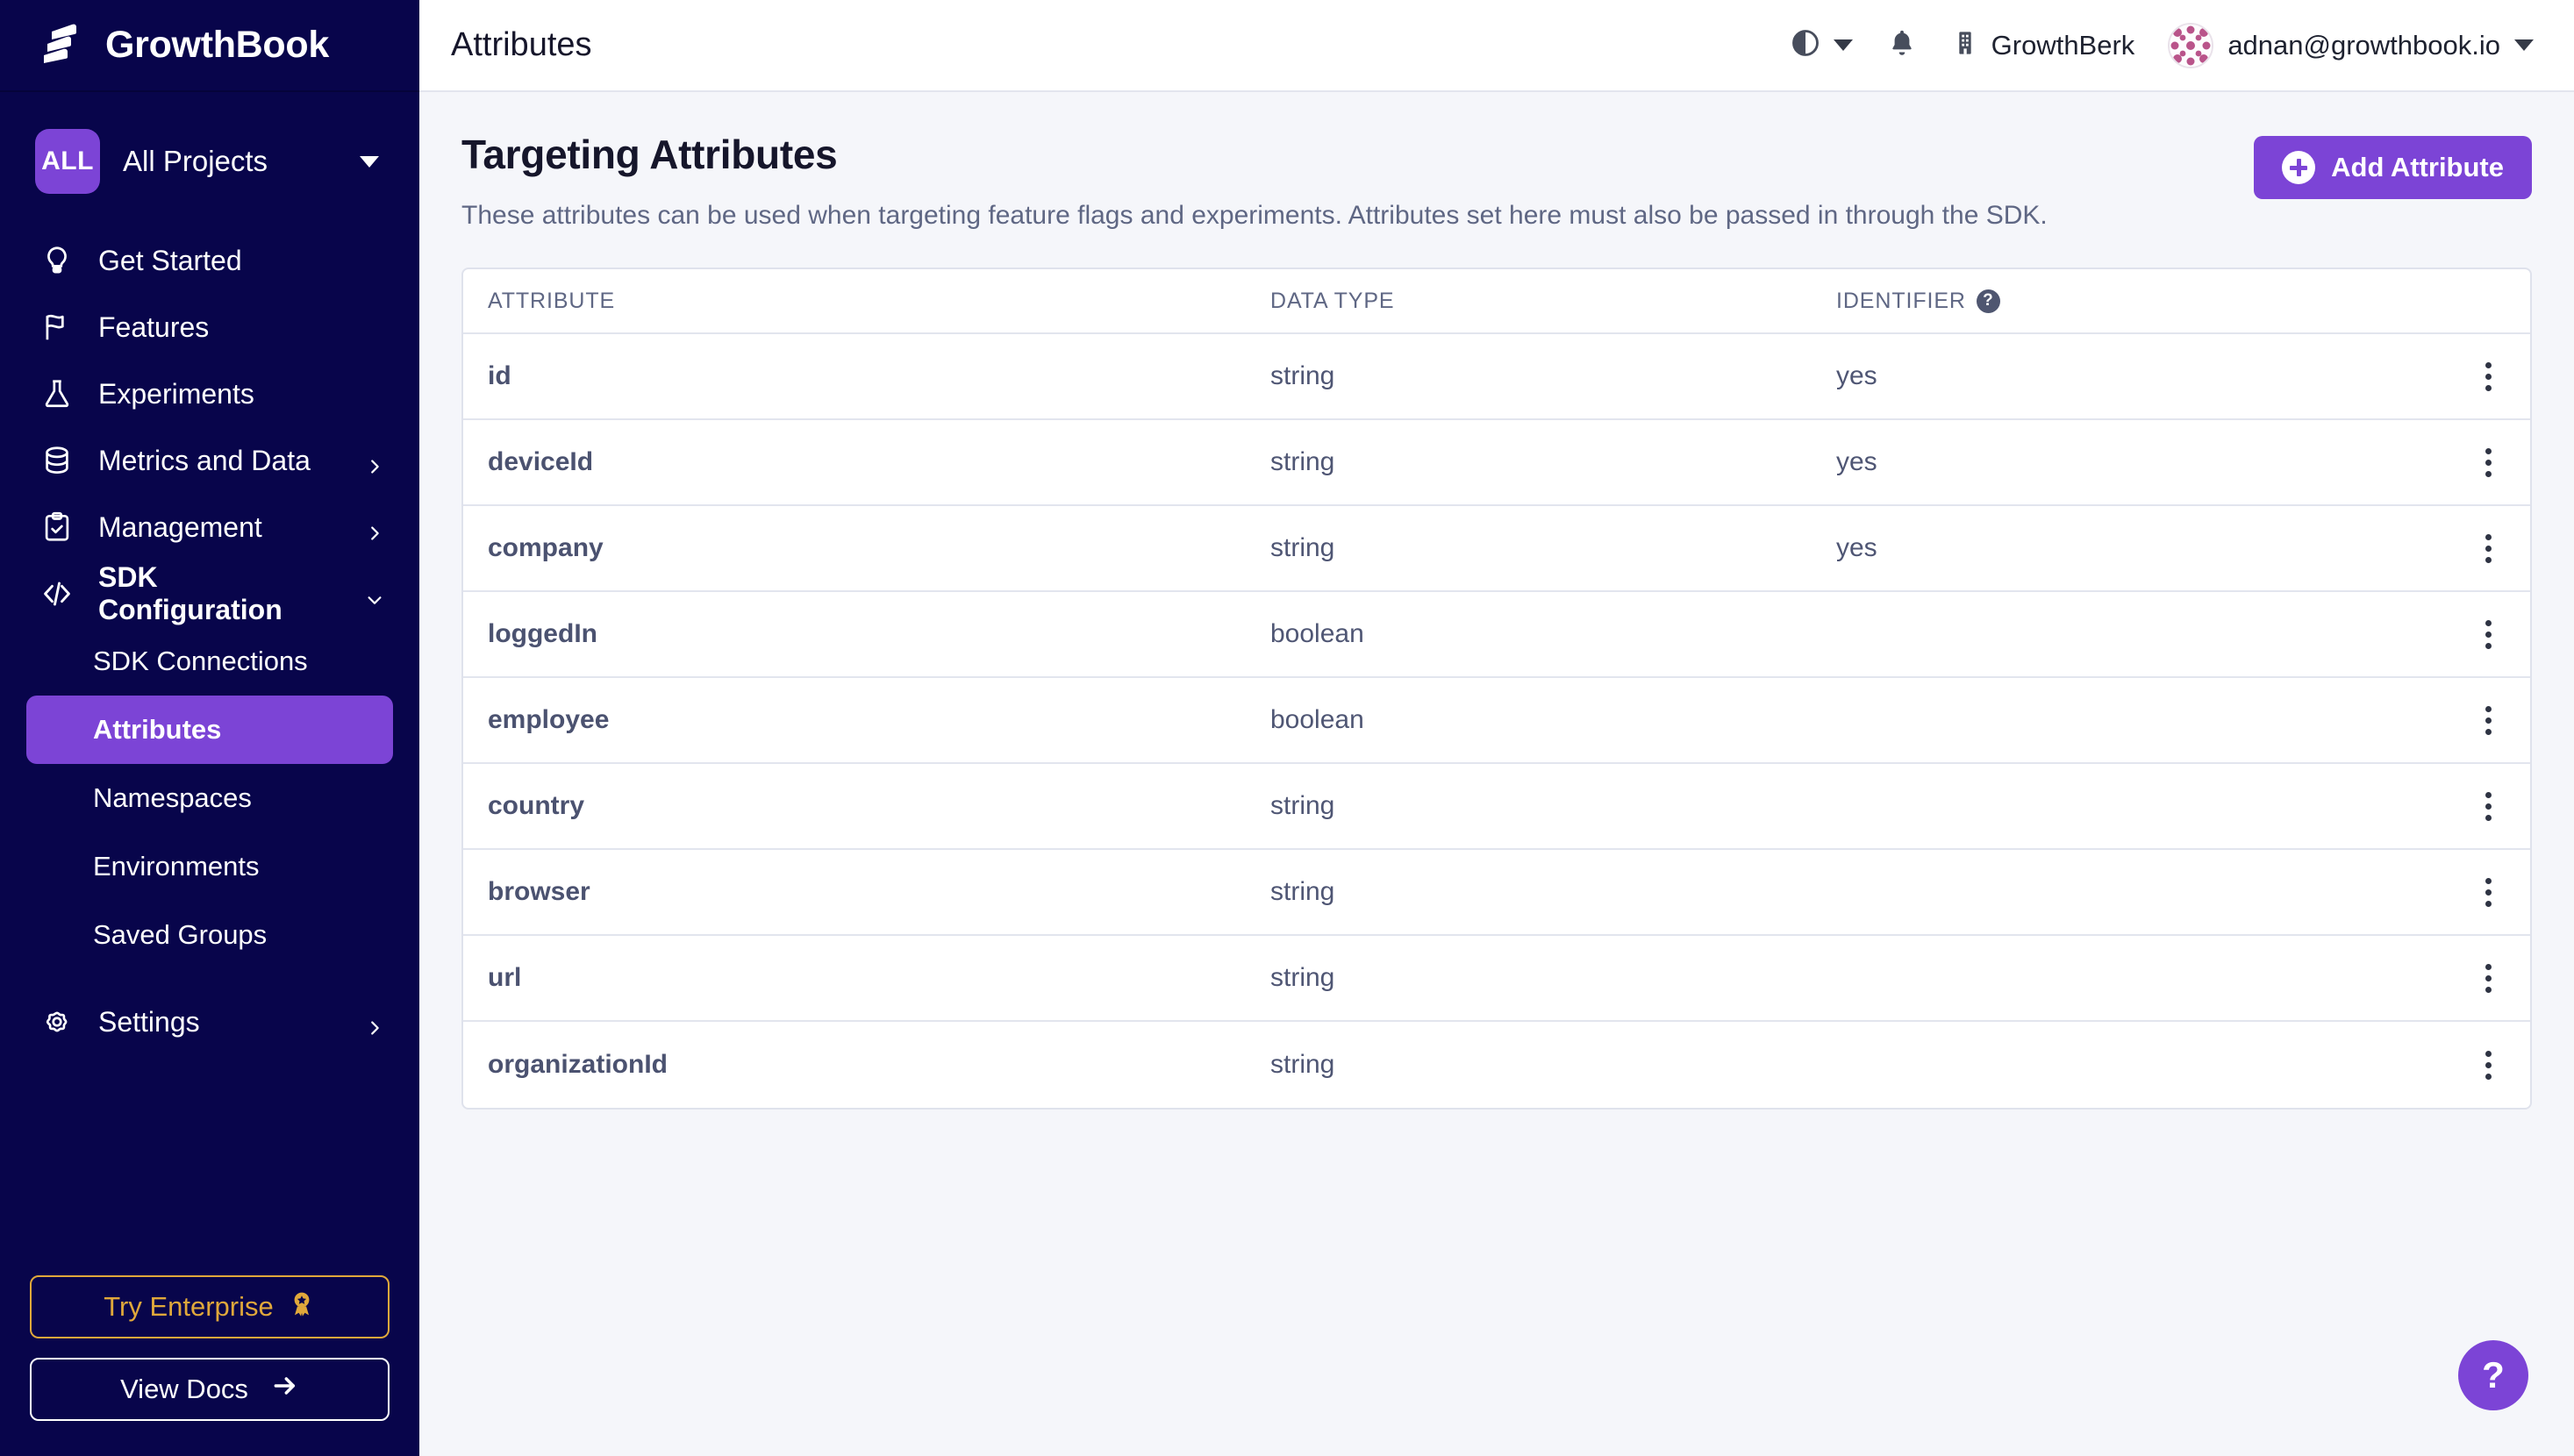 The height and width of the screenshot is (1456, 2574). Describe the element at coordinates (209, 1022) in the screenshot. I see `sidebar-item-settings: Settings` at that location.